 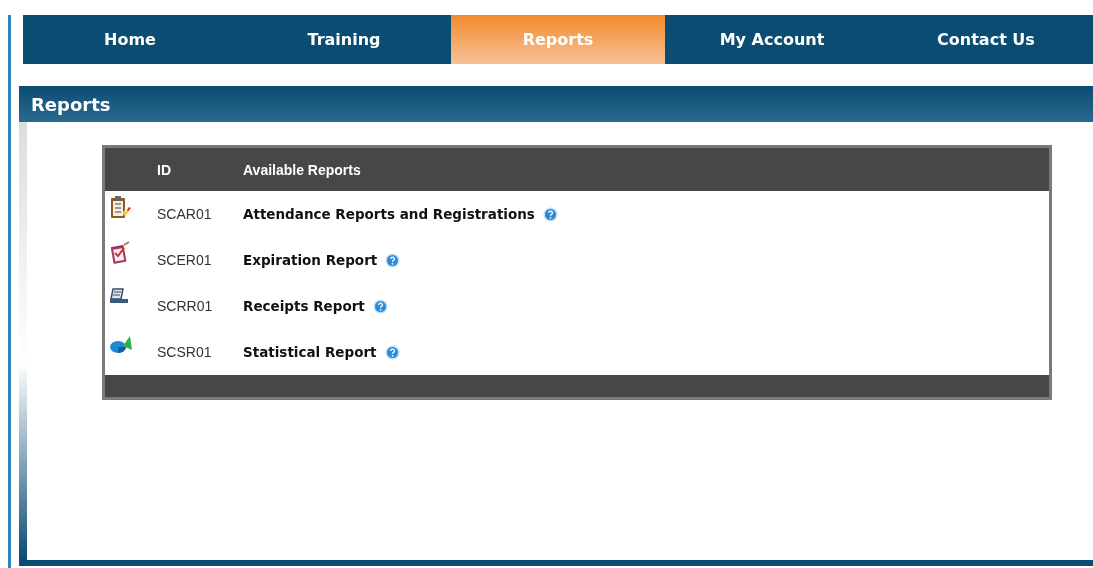 What do you see at coordinates (130, 39) in the screenshot?
I see `nav-tab: Home` at bounding box center [130, 39].